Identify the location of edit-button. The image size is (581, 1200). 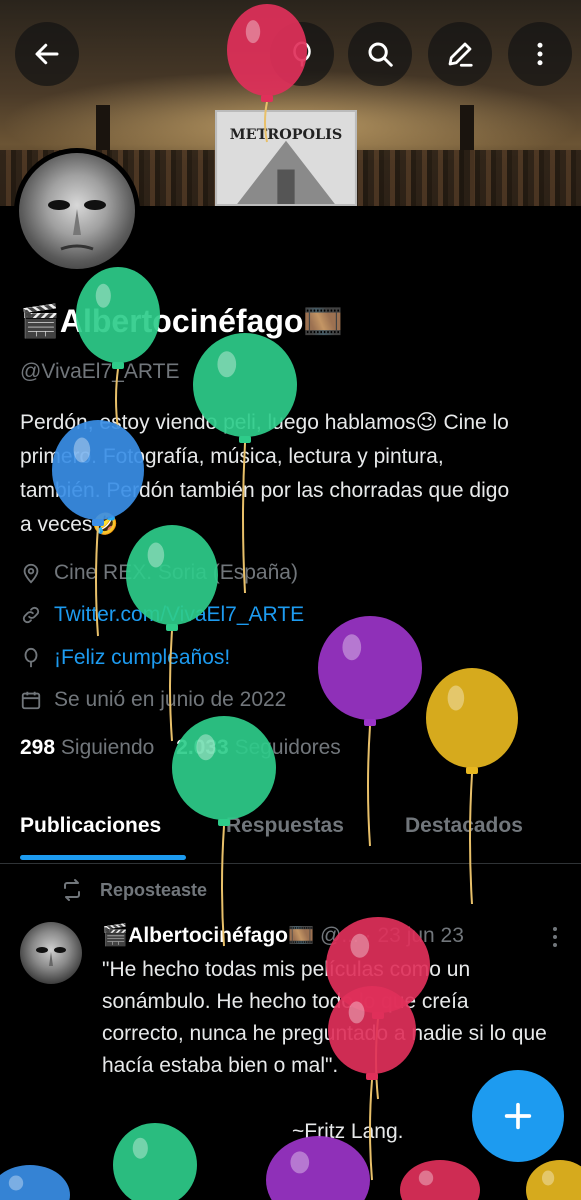
(460, 54).